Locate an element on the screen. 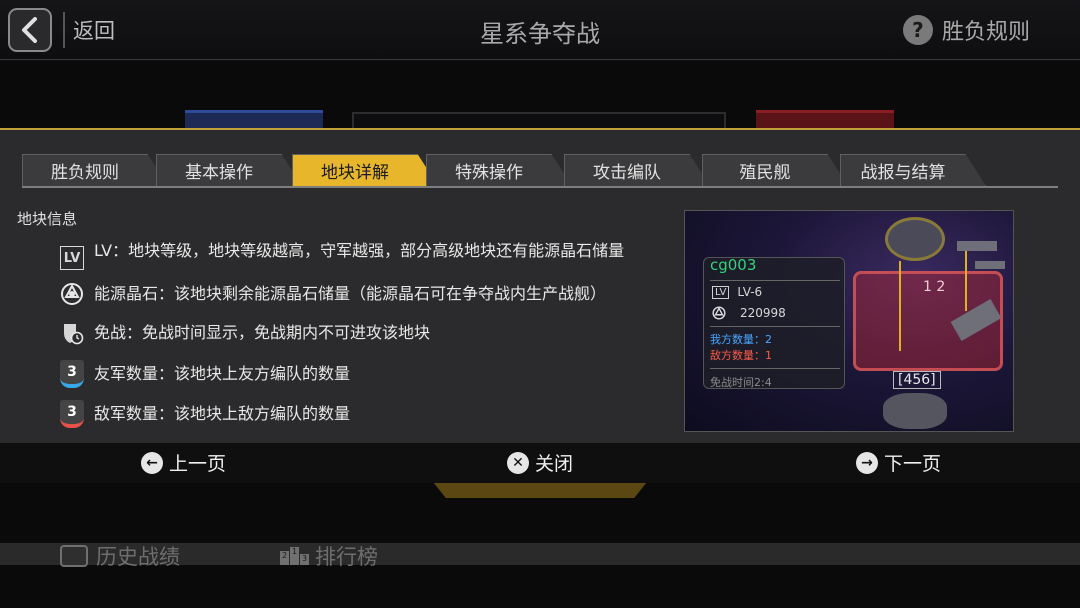  tab-label: 胜负规则 is located at coordinates (85, 173).